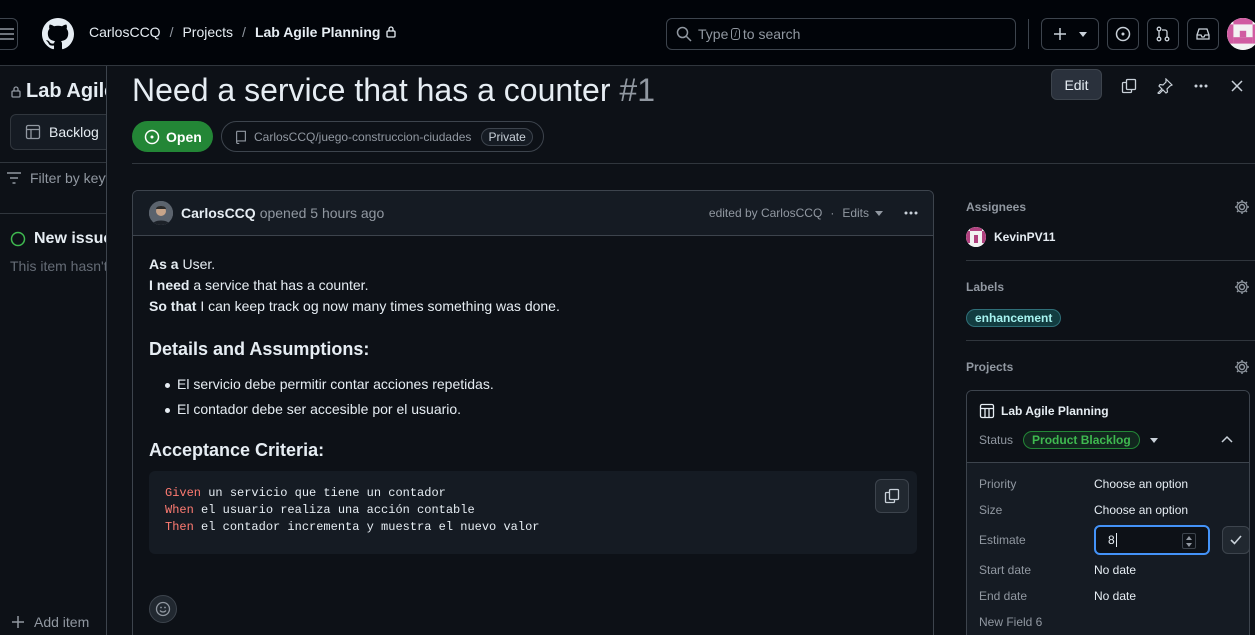 This screenshot has height=635, width=1255. I want to click on search-input: Type / to search, so click(841, 34).